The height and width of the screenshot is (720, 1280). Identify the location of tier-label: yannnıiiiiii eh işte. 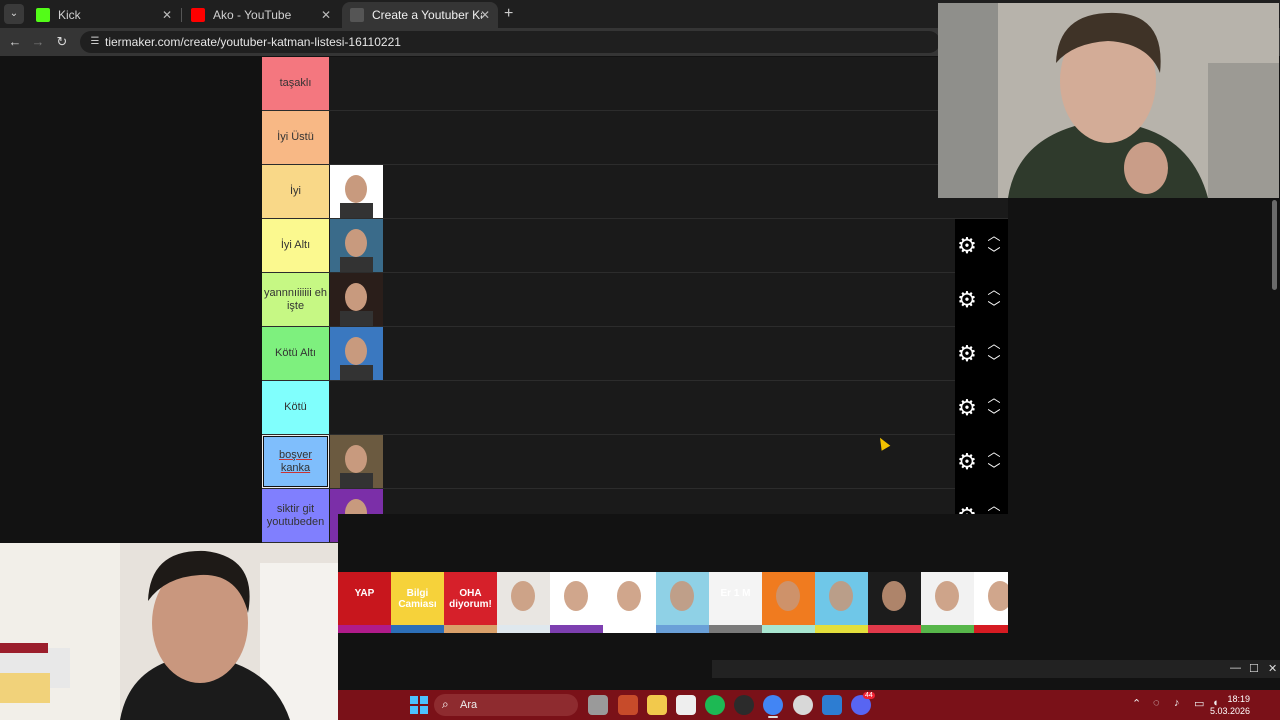
(295, 299).